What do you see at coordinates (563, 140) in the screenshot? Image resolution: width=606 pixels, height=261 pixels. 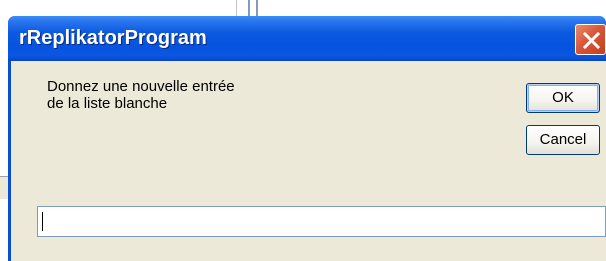 I see `cancel-button: Cancel` at bounding box center [563, 140].